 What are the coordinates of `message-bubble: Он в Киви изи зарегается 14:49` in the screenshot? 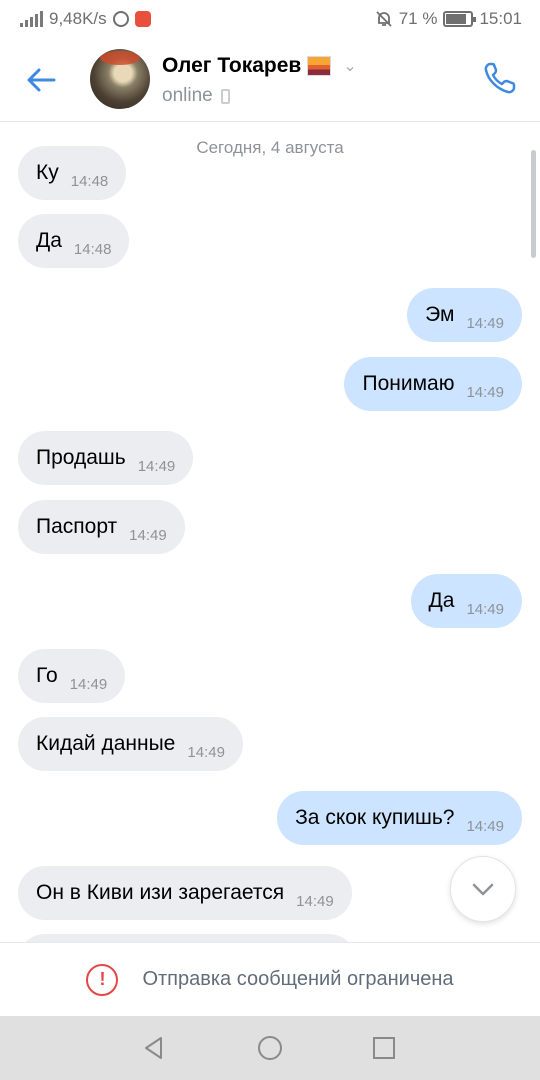 It's located at (185, 893).